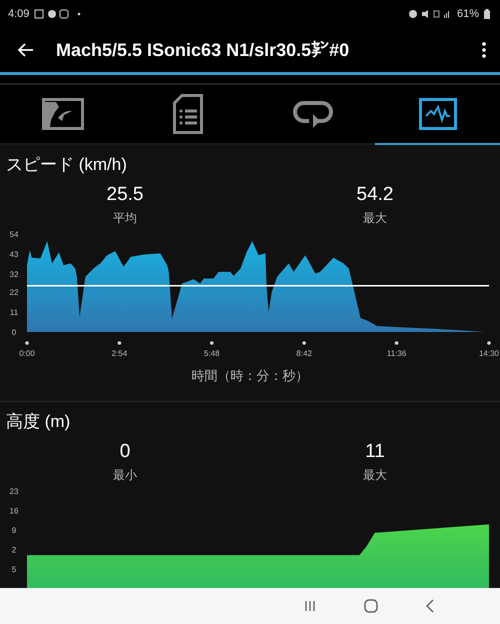 This screenshot has width=500, height=624. What do you see at coordinates (14, 550) in the screenshot?
I see `y-tick-label: 2` at bounding box center [14, 550].